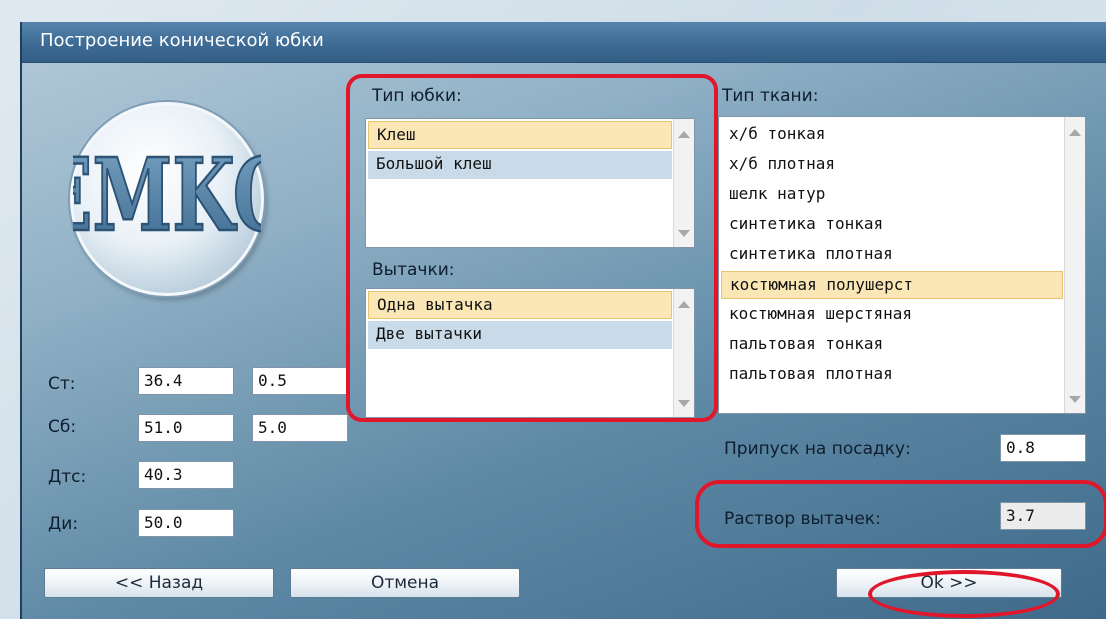 This screenshot has width=1106, height=619. Describe the element at coordinates (300, 381) in the screenshot. I see `waist-extra-field: 0.5` at that location.